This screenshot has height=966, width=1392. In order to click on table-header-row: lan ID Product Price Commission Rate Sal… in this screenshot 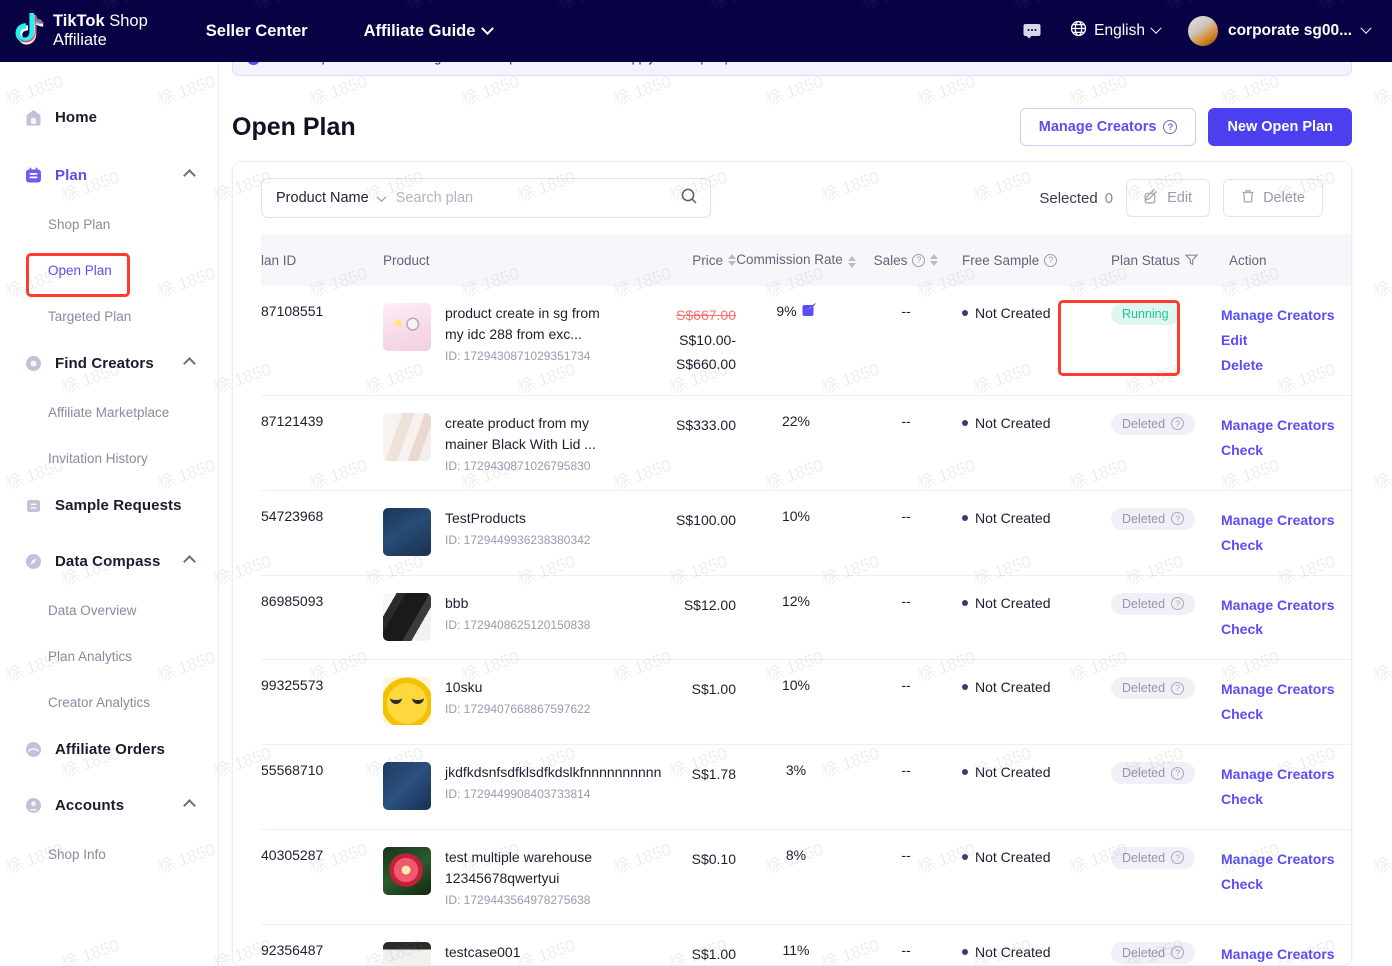, I will do `click(806, 260)`.